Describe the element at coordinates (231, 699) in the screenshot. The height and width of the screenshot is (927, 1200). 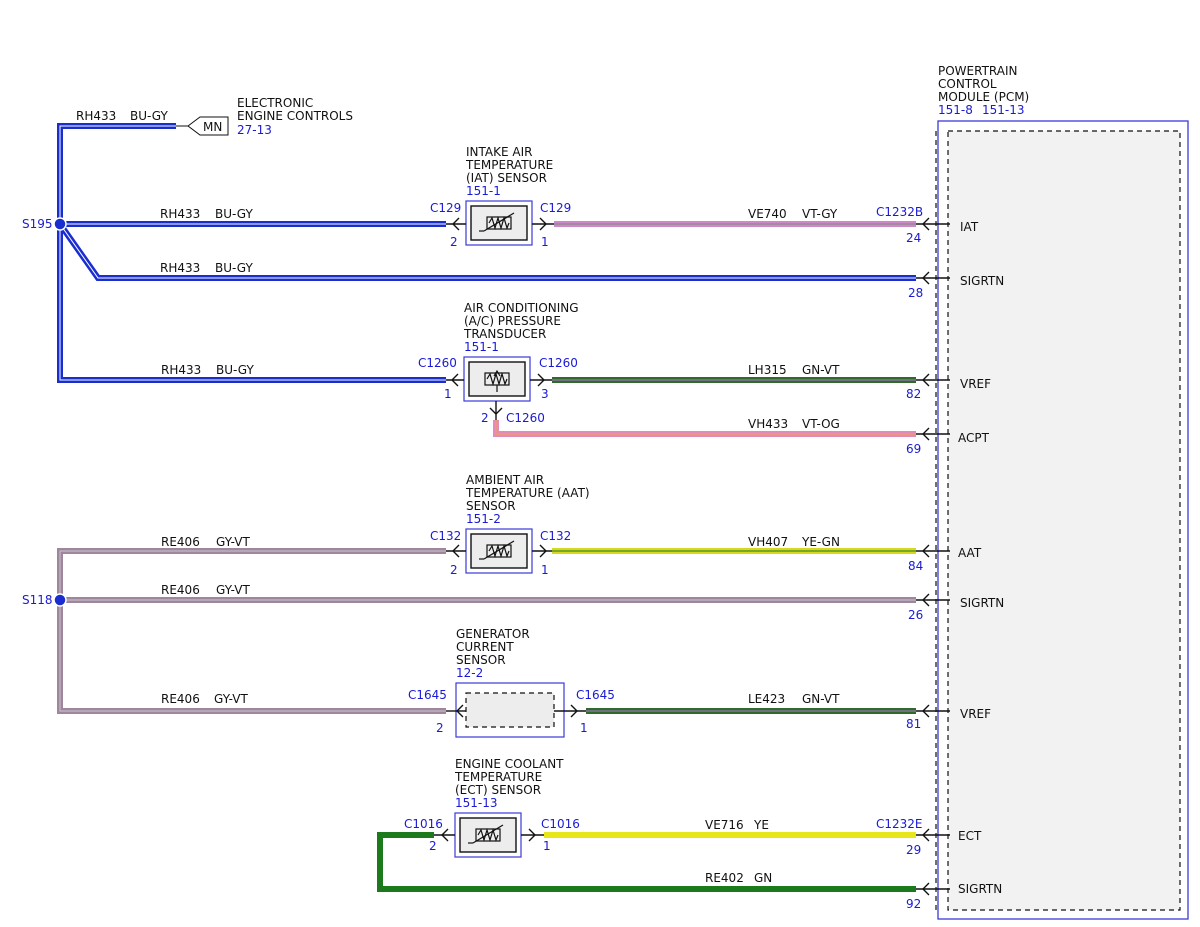
I see `w10-color: GY-VT` at that location.